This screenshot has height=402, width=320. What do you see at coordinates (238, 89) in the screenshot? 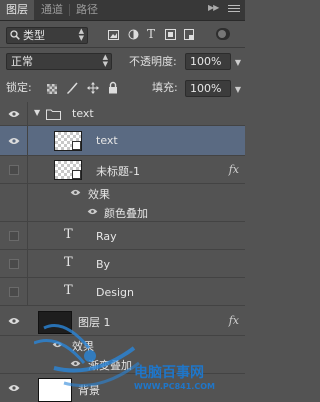
I see `fill-dropdown-arrow-icon: ▼` at bounding box center [238, 89].